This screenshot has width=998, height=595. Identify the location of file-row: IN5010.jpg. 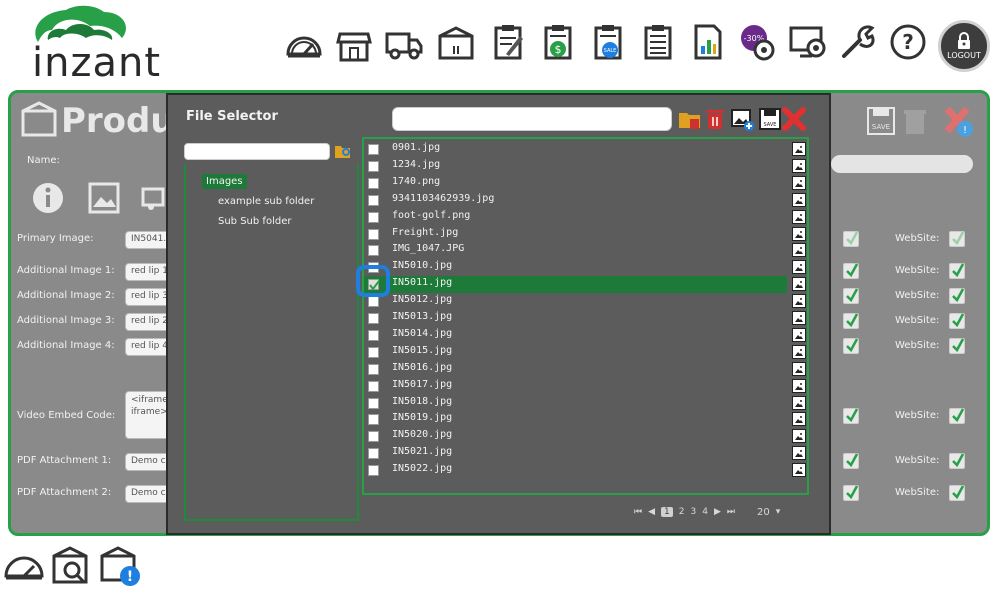
(585, 267).